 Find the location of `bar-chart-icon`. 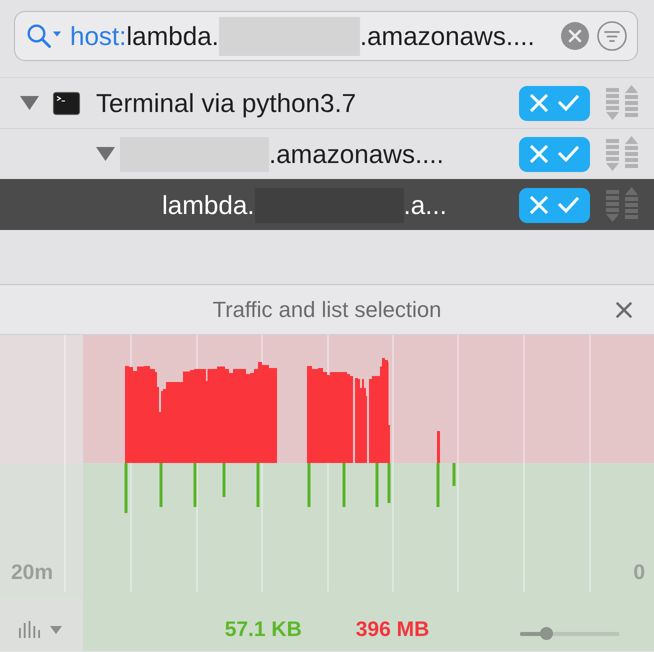

bar-chart-icon is located at coordinates (29, 629).